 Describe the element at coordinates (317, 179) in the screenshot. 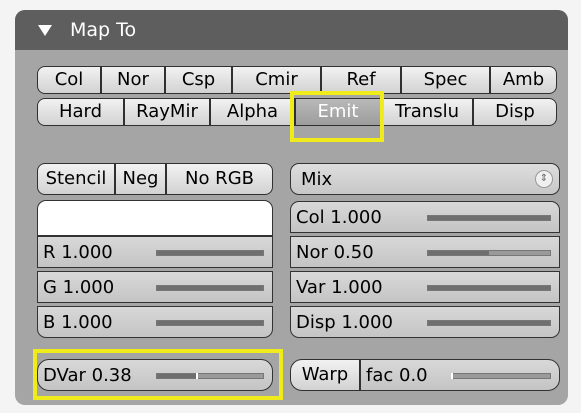

I see `blend-mode-value: Mix` at that location.